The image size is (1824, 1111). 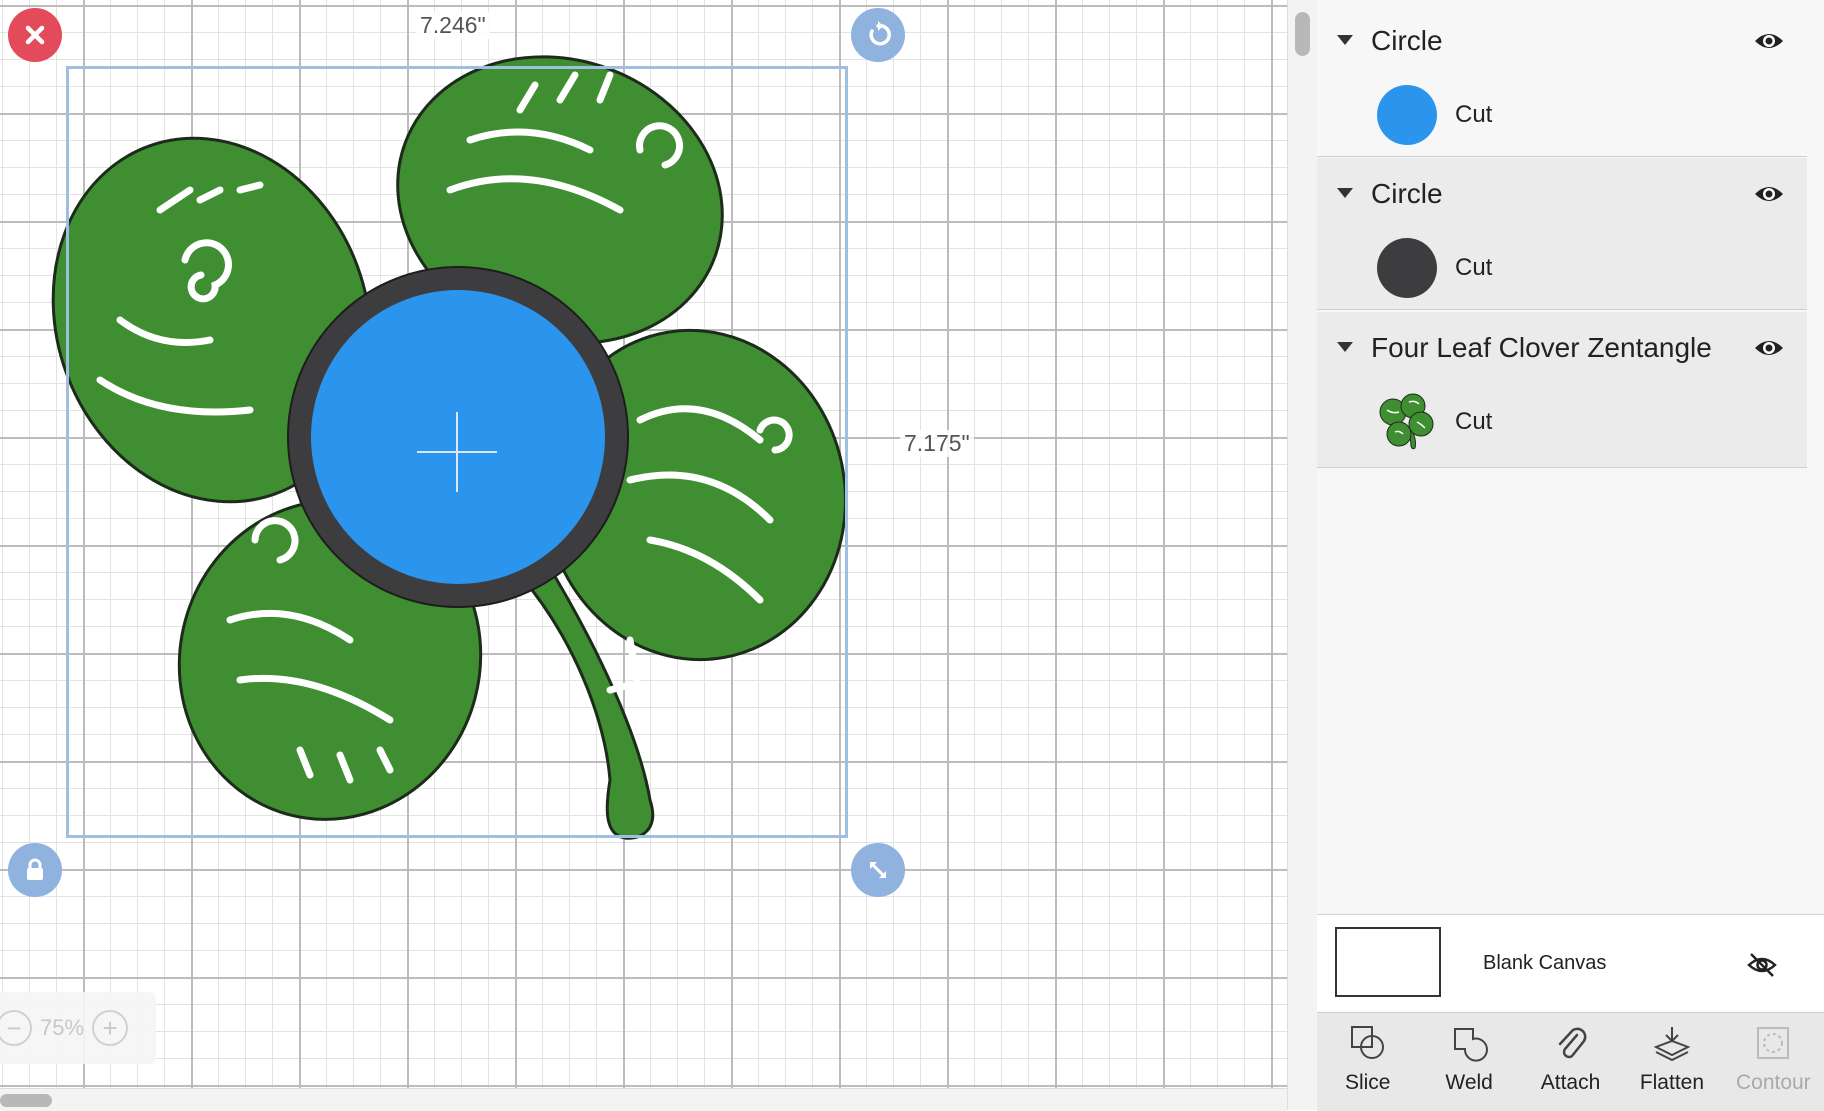 I want to click on clover-thumbnail, so click(x=1406, y=421).